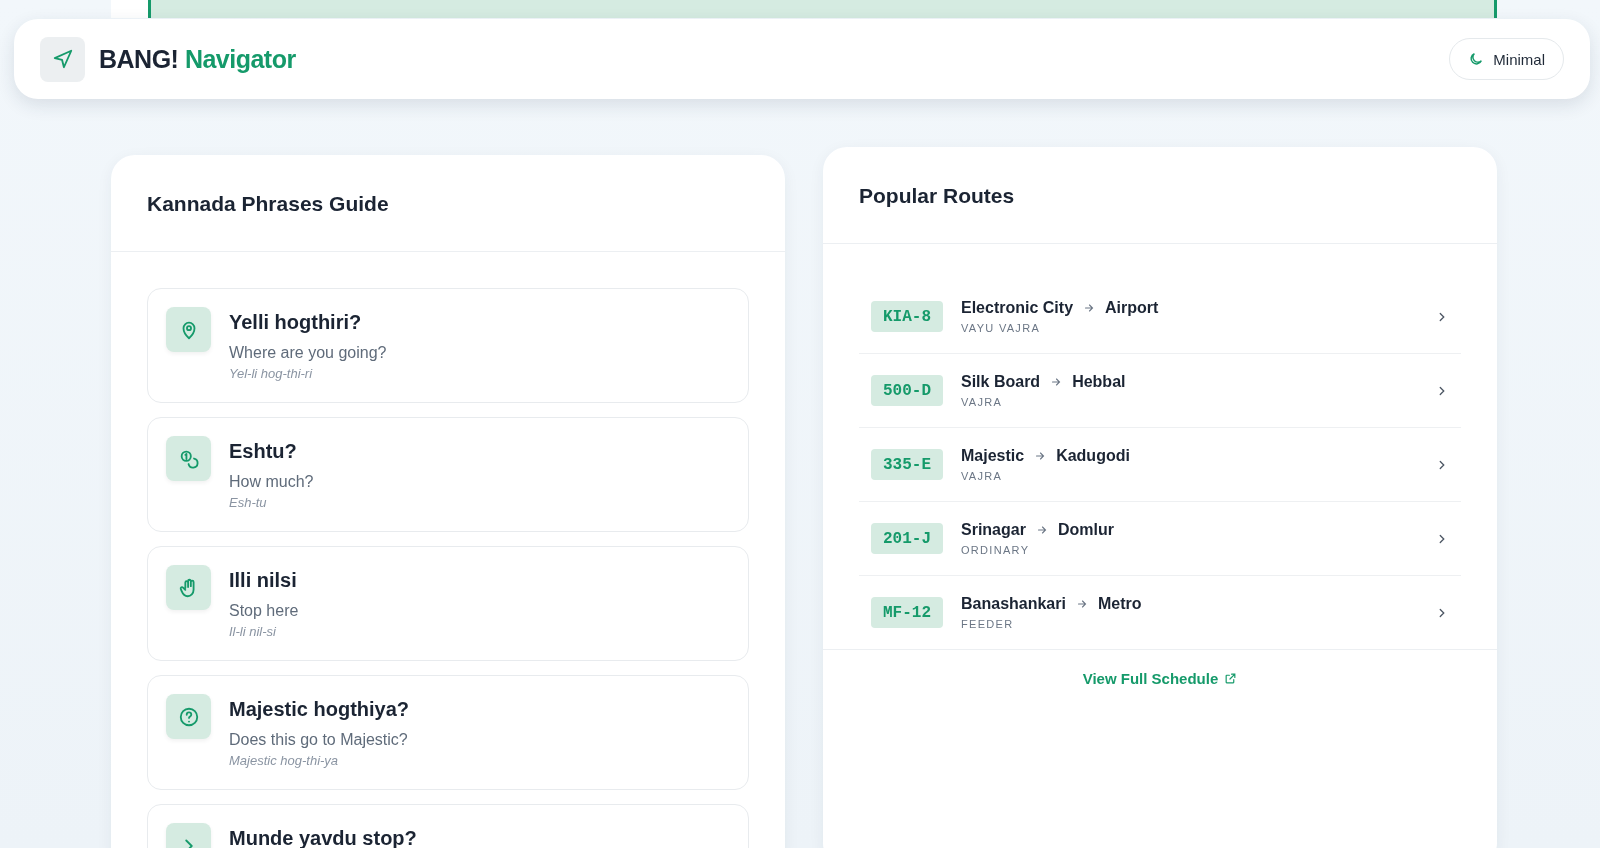  Describe the element at coordinates (993, 456) in the screenshot. I see `origin-stop: Majestic` at that location.